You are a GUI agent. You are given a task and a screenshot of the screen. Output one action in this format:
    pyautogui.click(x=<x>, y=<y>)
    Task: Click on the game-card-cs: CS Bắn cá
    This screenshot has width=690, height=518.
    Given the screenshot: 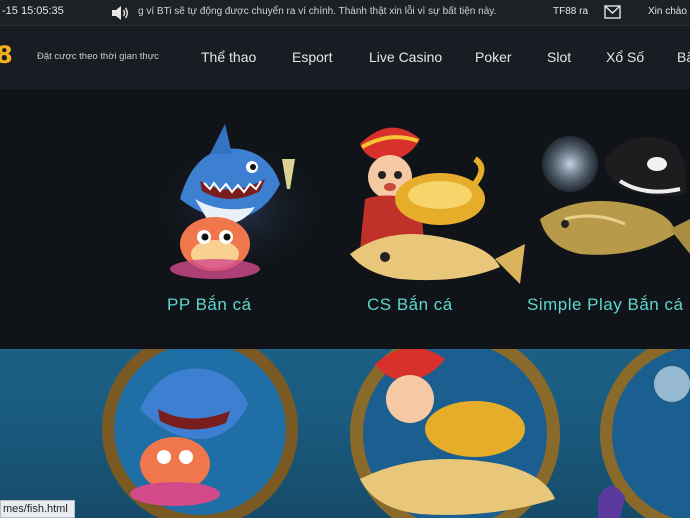 What is the action you would take?
    pyautogui.click(x=430, y=219)
    